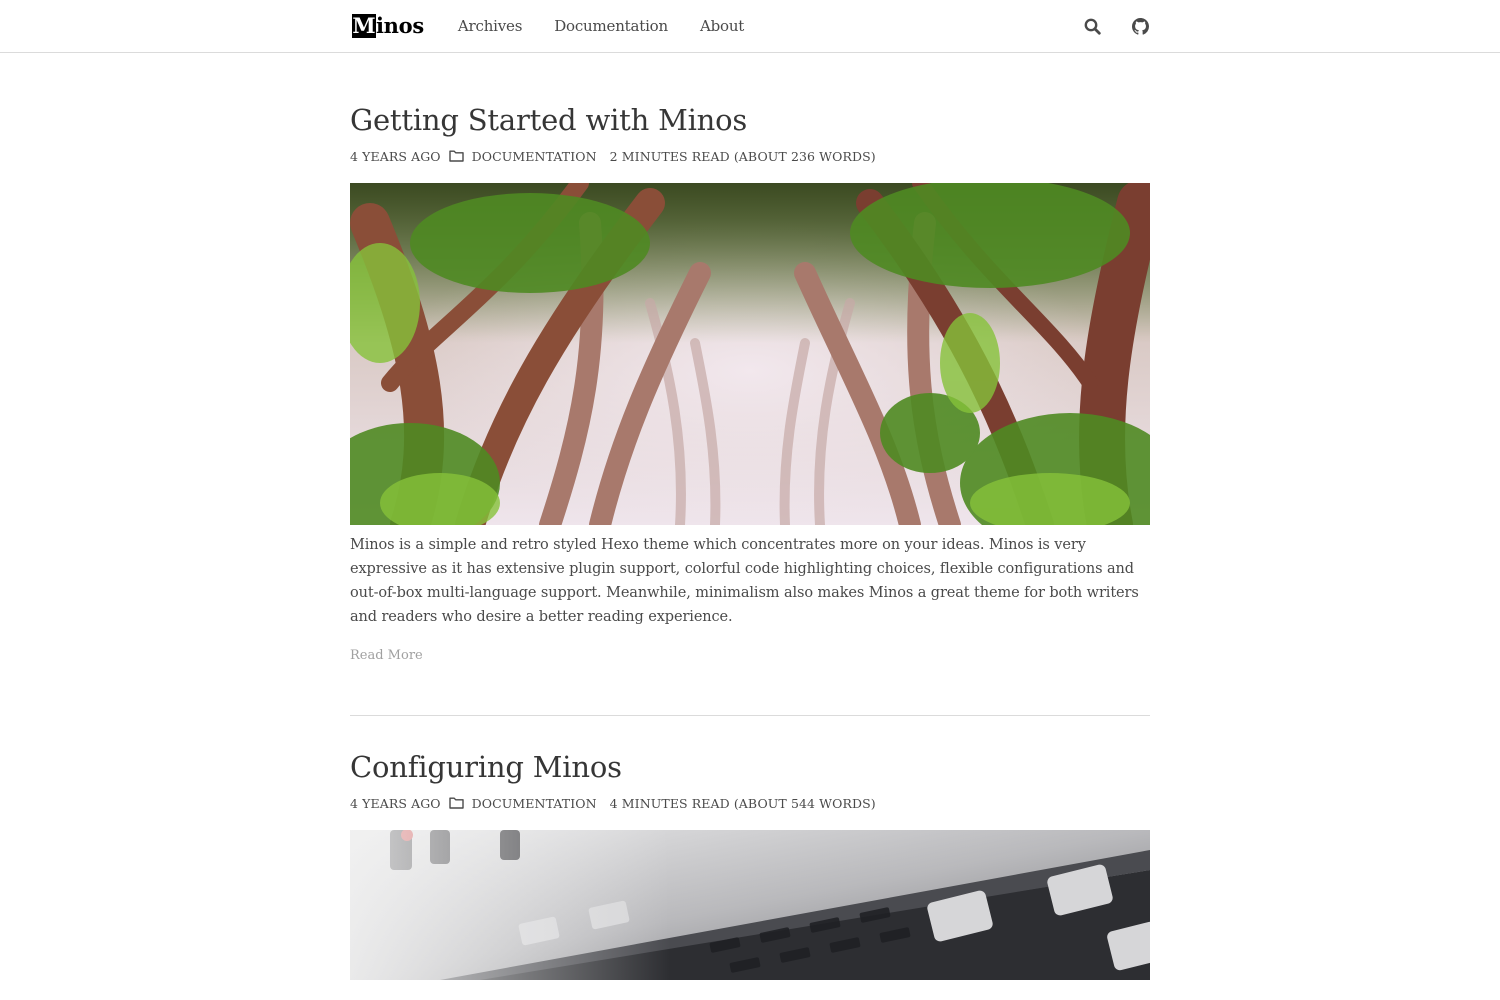  I want to click on brand-logo: M inos, so click(387, 26).